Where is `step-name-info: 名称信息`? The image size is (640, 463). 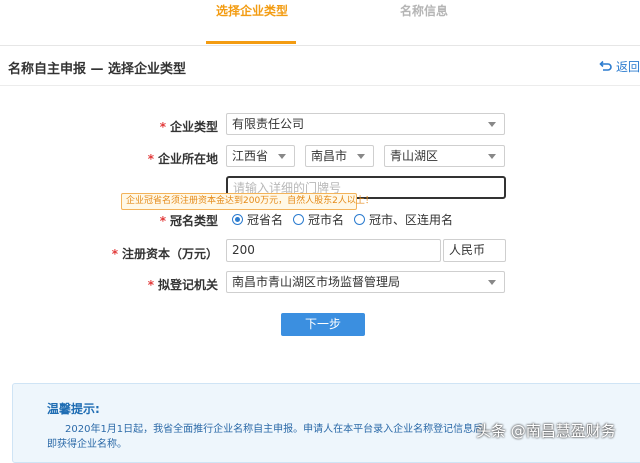 step-name-info: 名称信息 is located at coordinates (424, 11).